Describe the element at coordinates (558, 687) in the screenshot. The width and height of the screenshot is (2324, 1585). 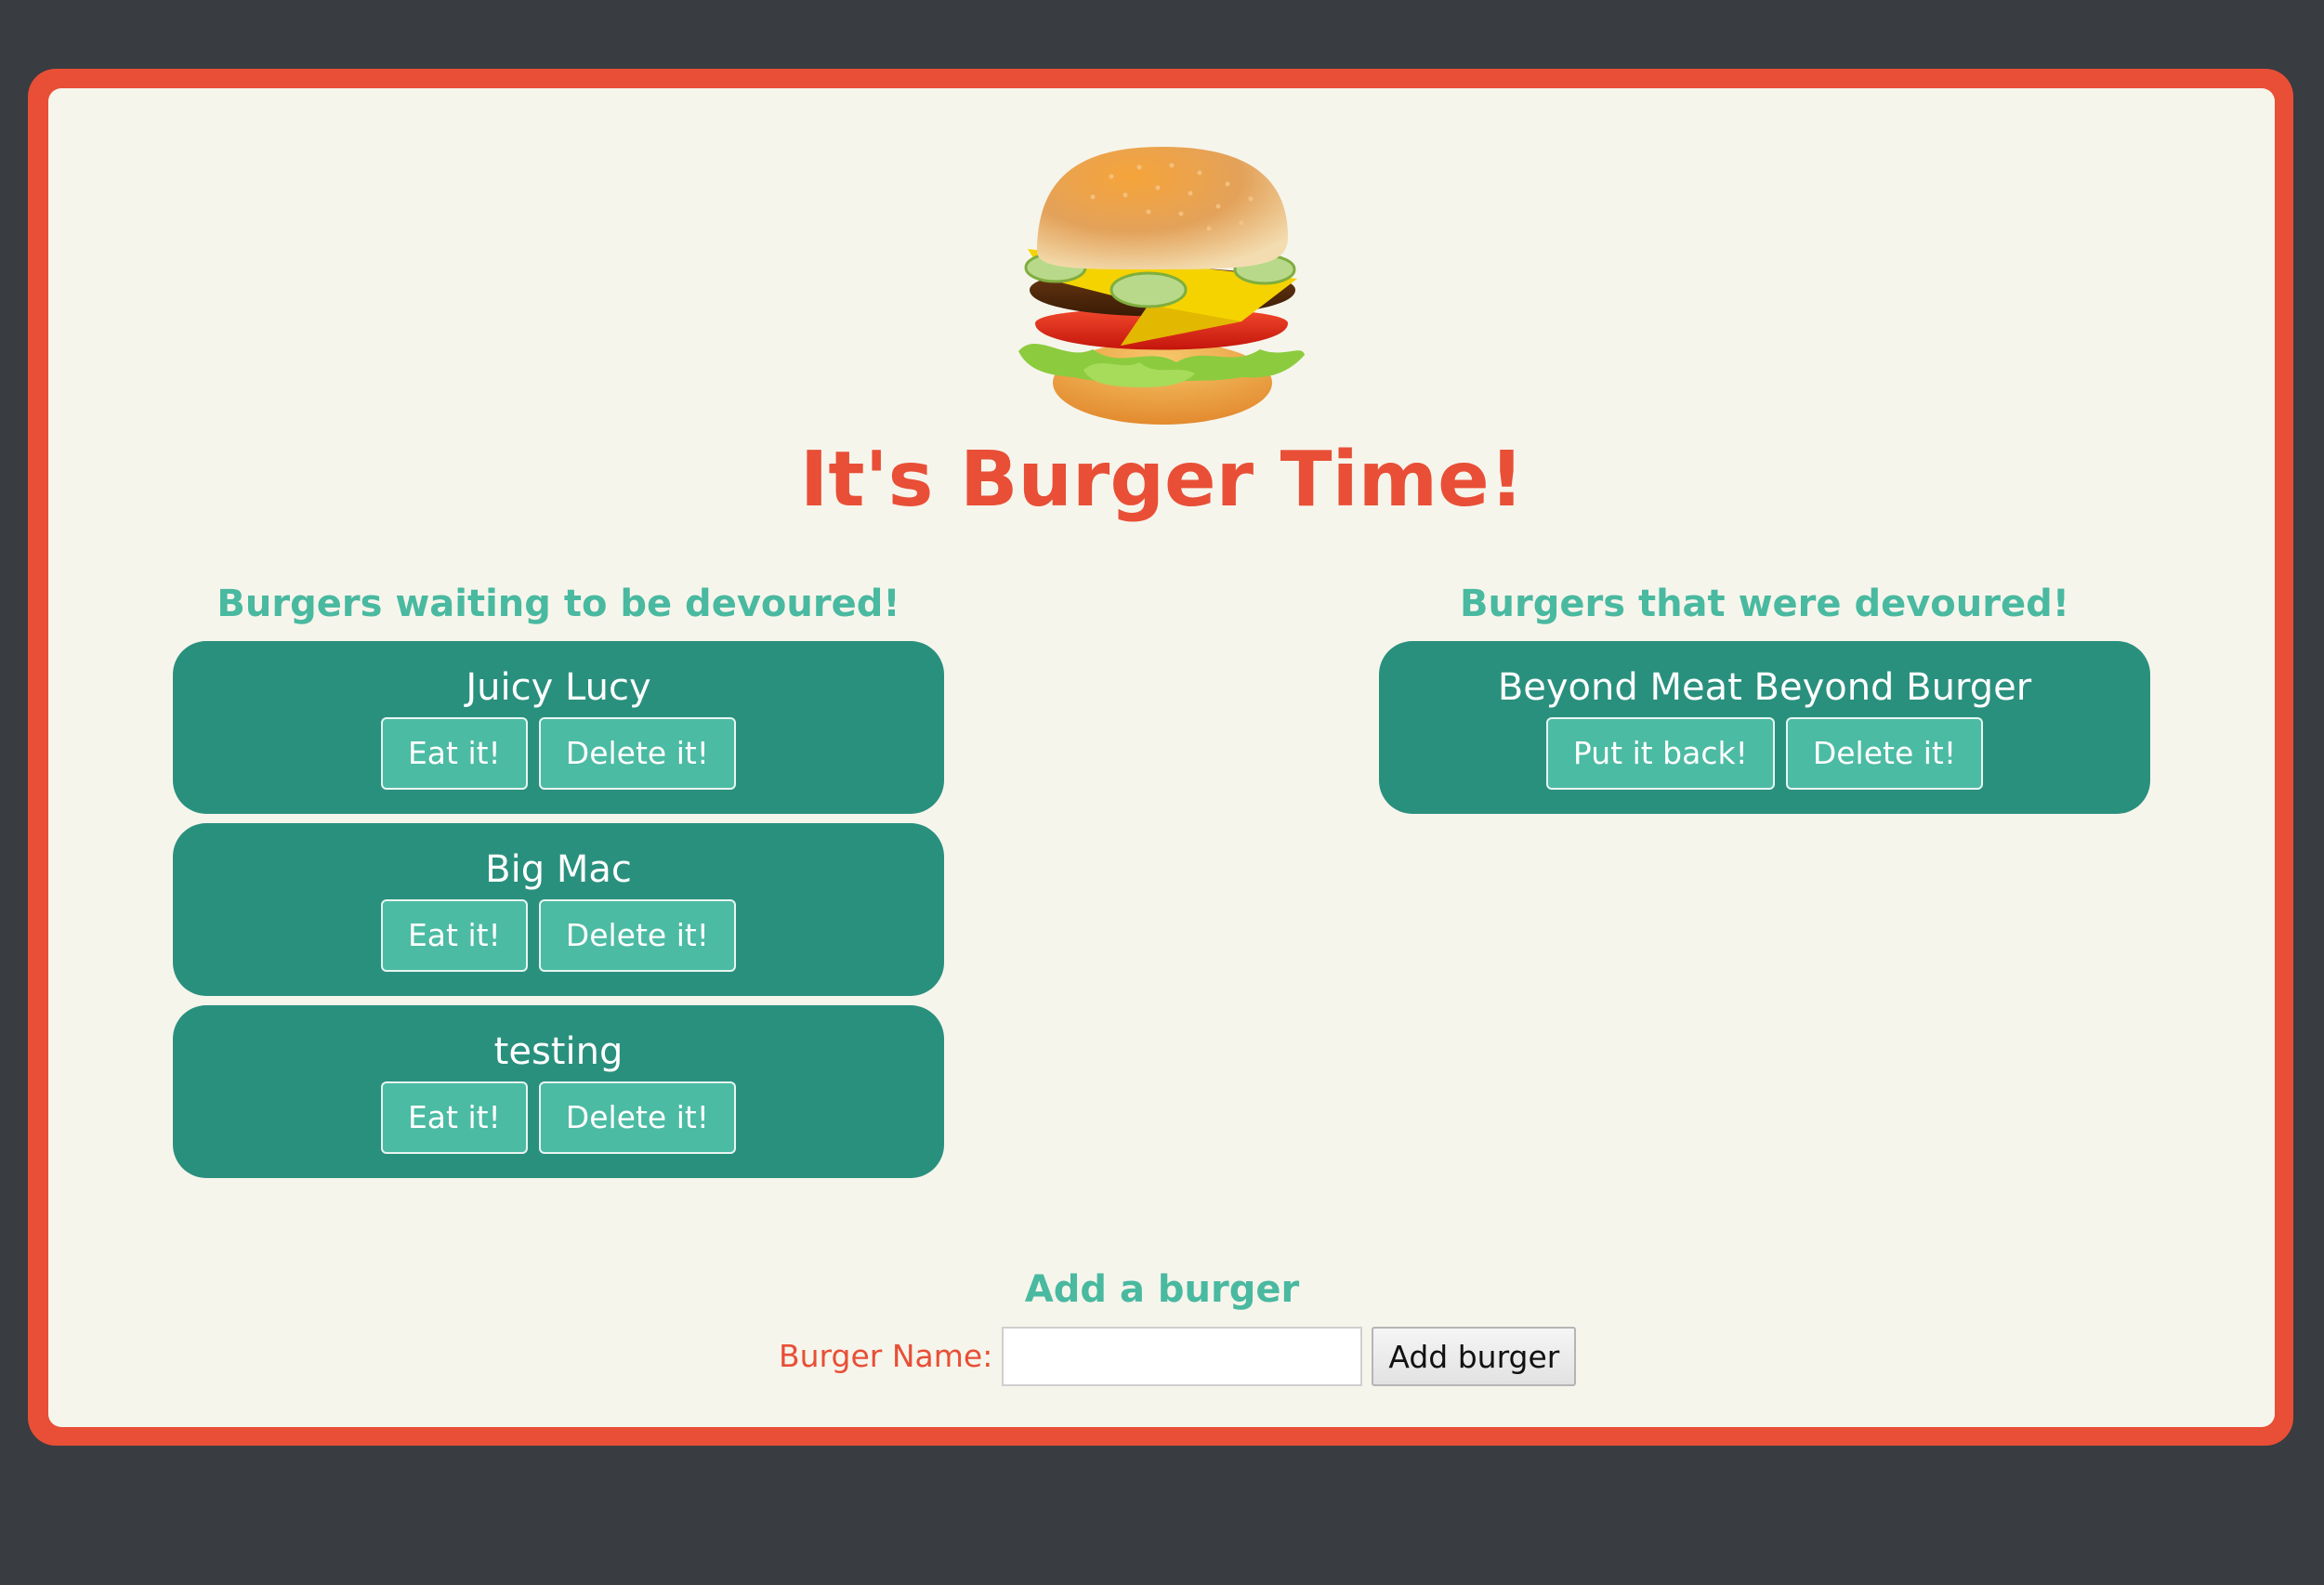
I see `burger-name: Juicy Lucy` at that location.